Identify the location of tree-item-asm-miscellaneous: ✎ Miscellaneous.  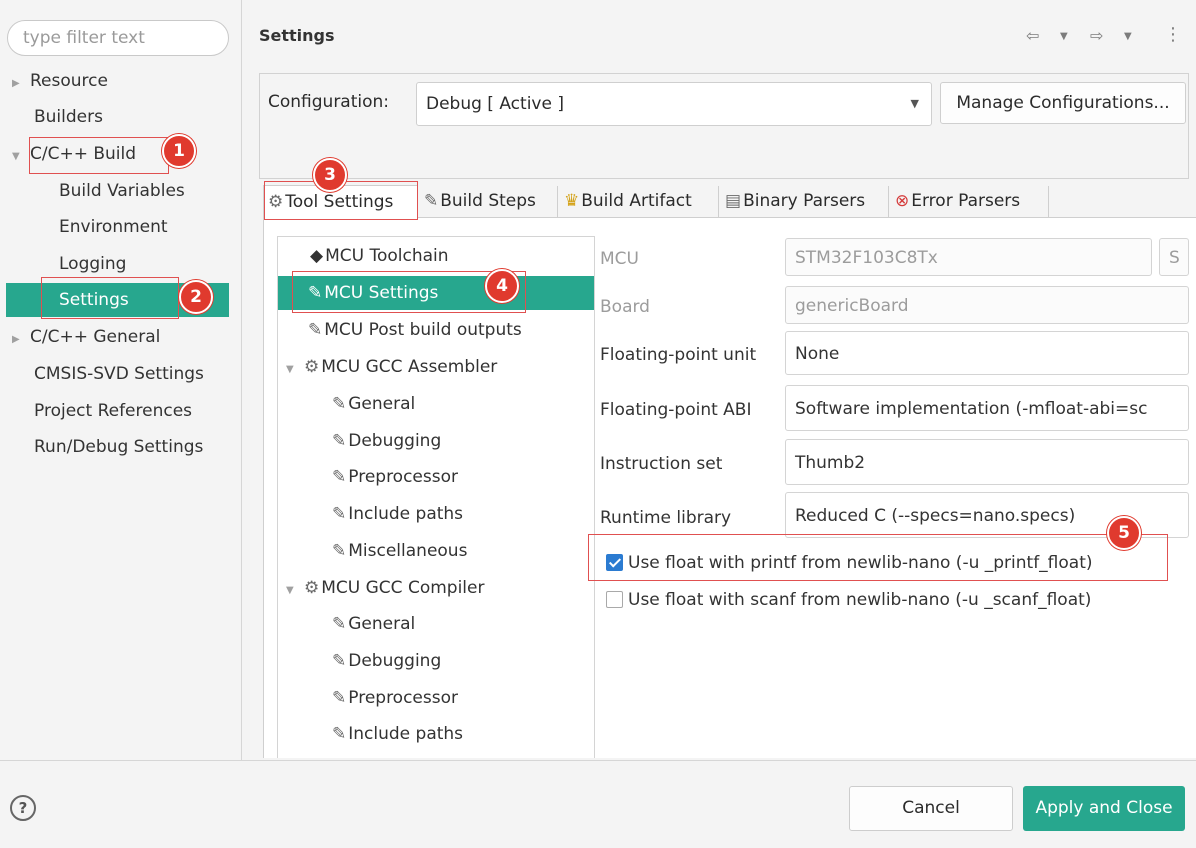
(399, 551).